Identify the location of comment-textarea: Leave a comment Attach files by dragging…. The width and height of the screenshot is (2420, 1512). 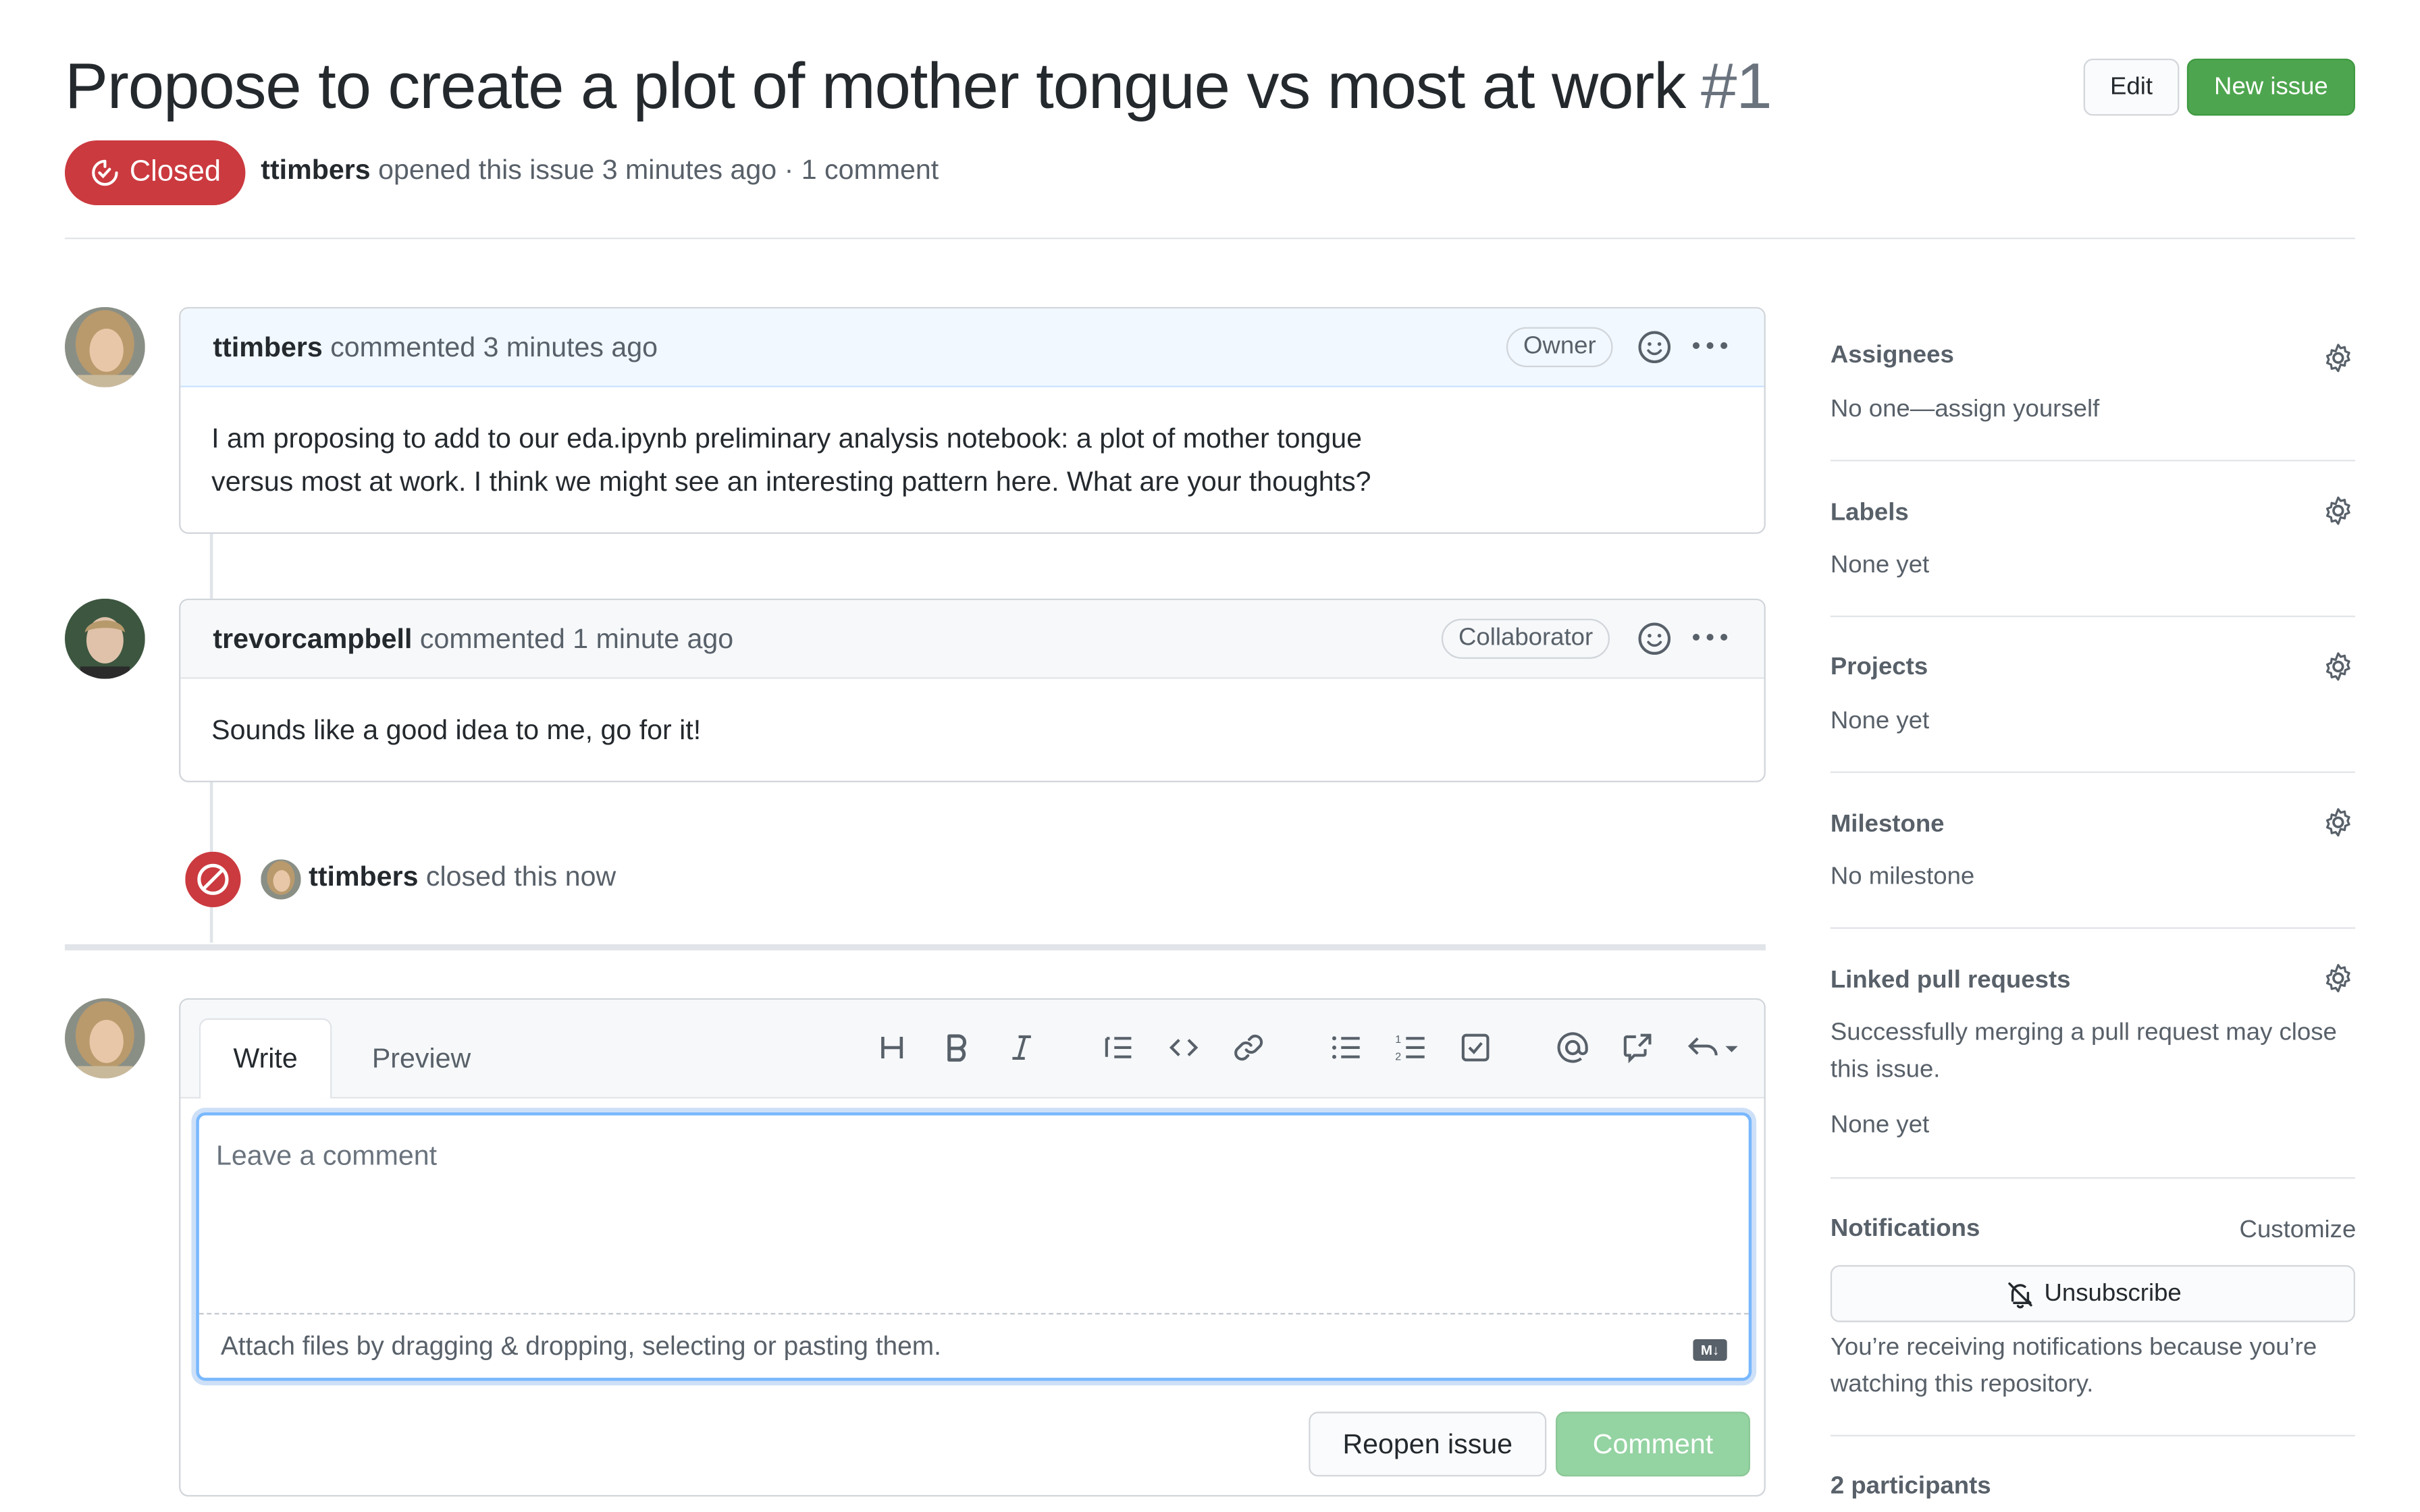
(974, 1246).